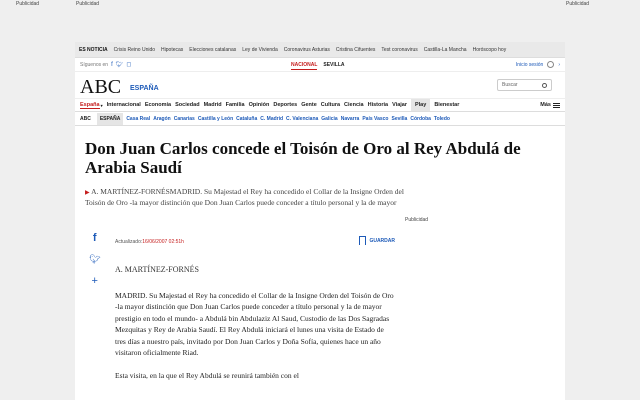 Image resolution: width=640 pixels, height=400 pixels. I want to click on dateline: Actualizado: 16/06/2007 02:51h GUARDAR, so click(255, 242).